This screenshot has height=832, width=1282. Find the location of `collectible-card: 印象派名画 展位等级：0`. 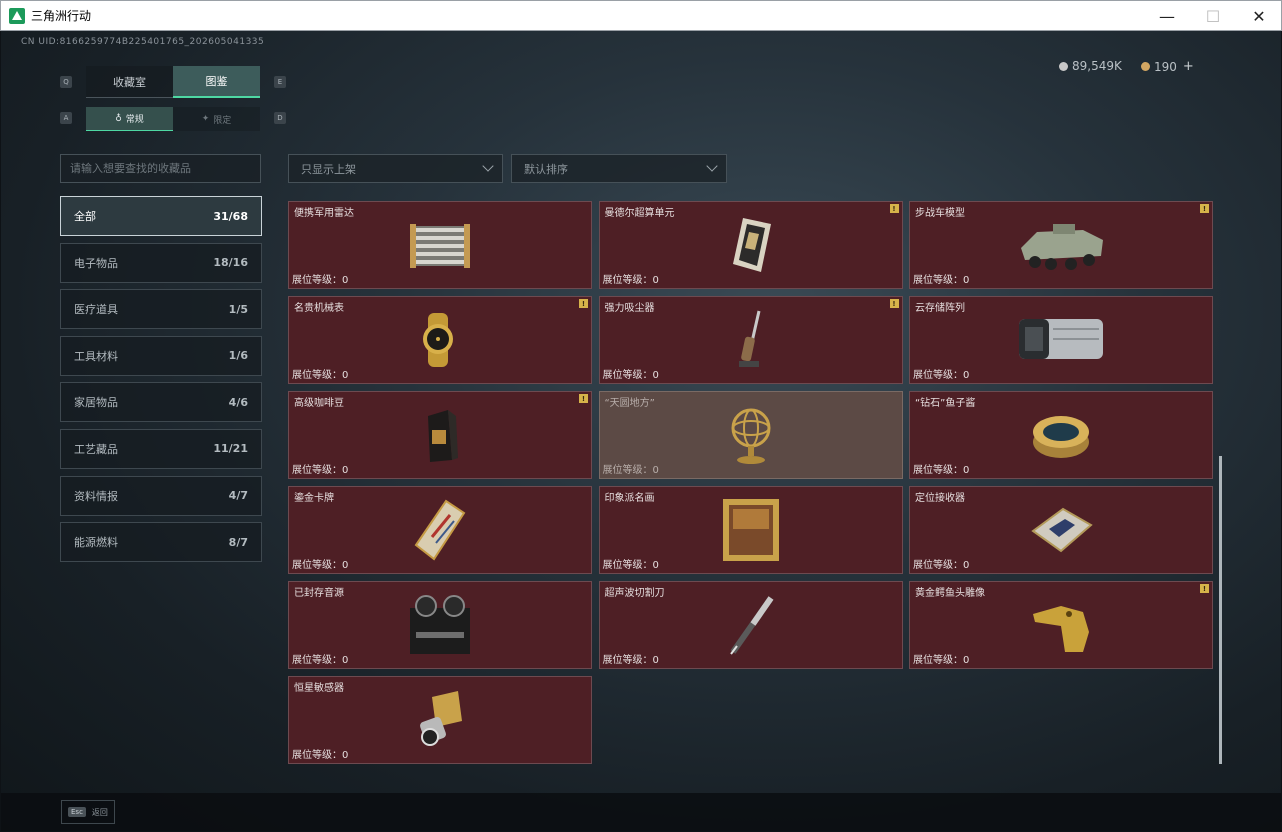

collectible-card: 印象派名画 展位等级：0 is located at coordinates (750, 530).